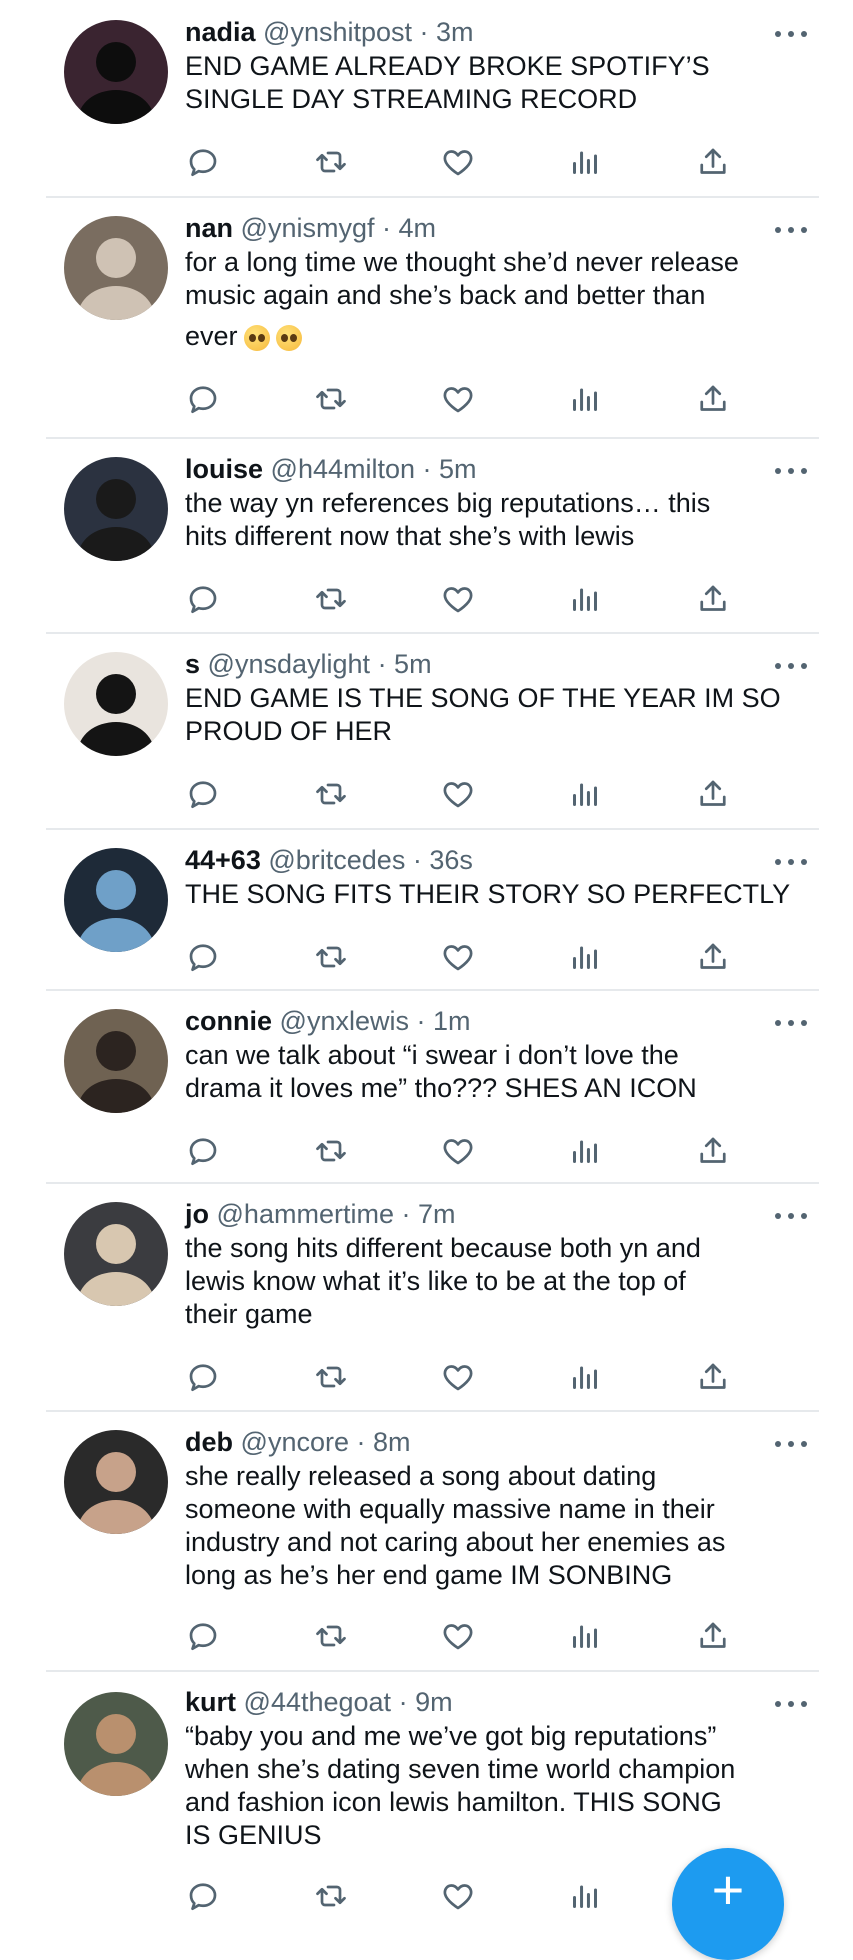 This screenshot has height=1960, width=853. What do you see at coordinates (305, 1214) in the screenshot?
I see `handle: @hammertime` at bounding box center [305, 1214].